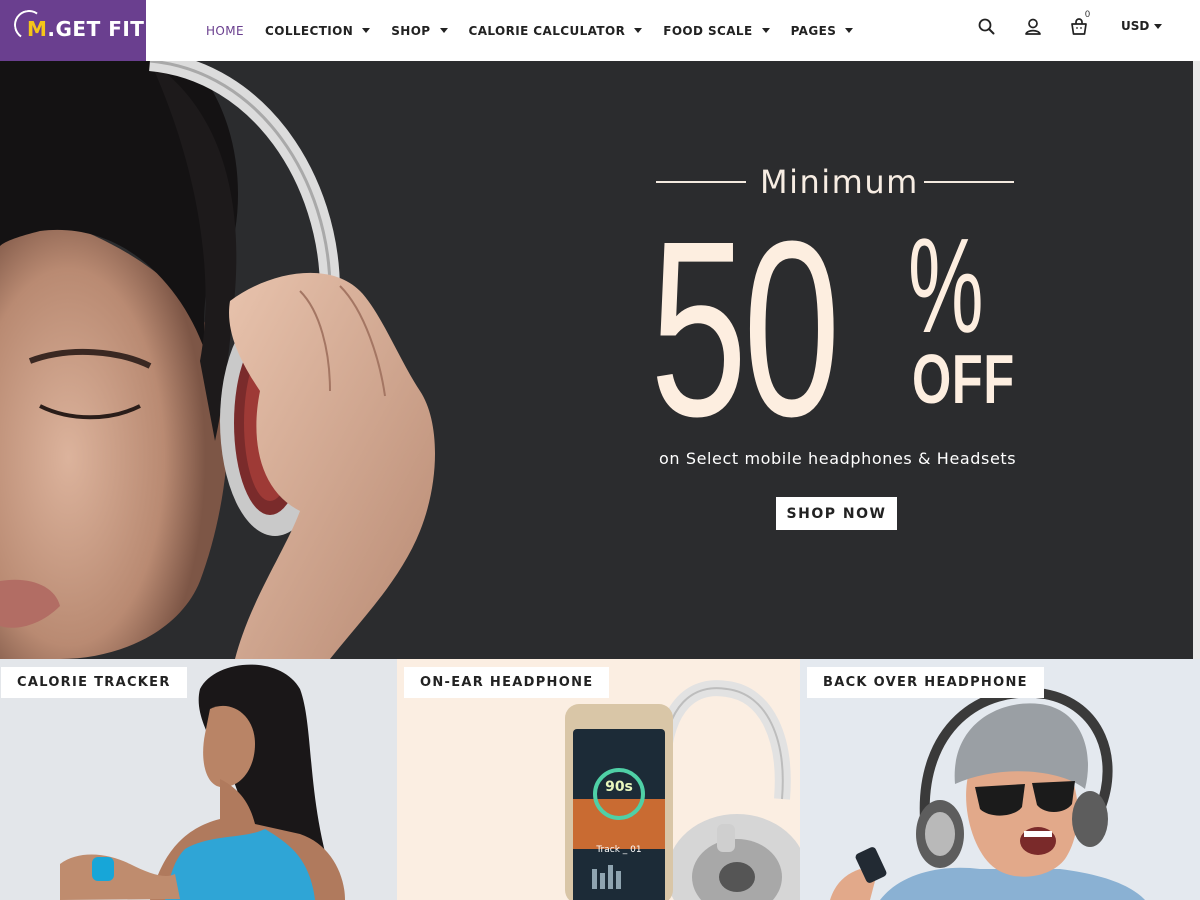 Image resolution: width=1200 pixels, height=900 pixels. I want to click on search-icon, so click(987, 27).